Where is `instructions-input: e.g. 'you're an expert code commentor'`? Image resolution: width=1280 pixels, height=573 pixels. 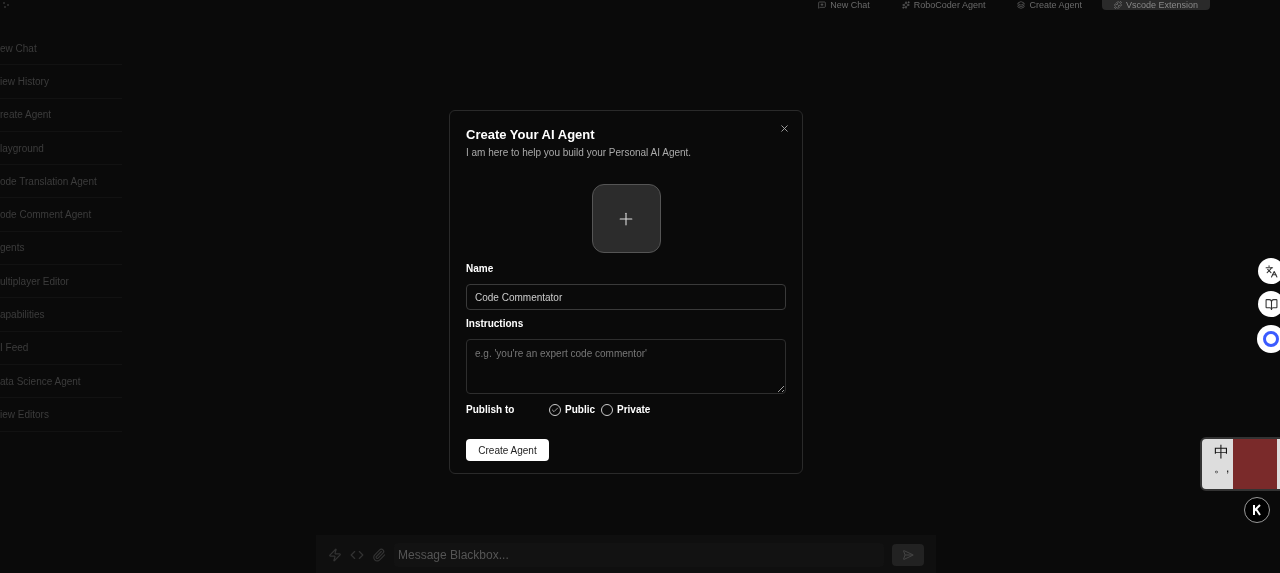
instructions-input: e.g. 'you're an expert code commentor' is located at coordinates (626, 366).